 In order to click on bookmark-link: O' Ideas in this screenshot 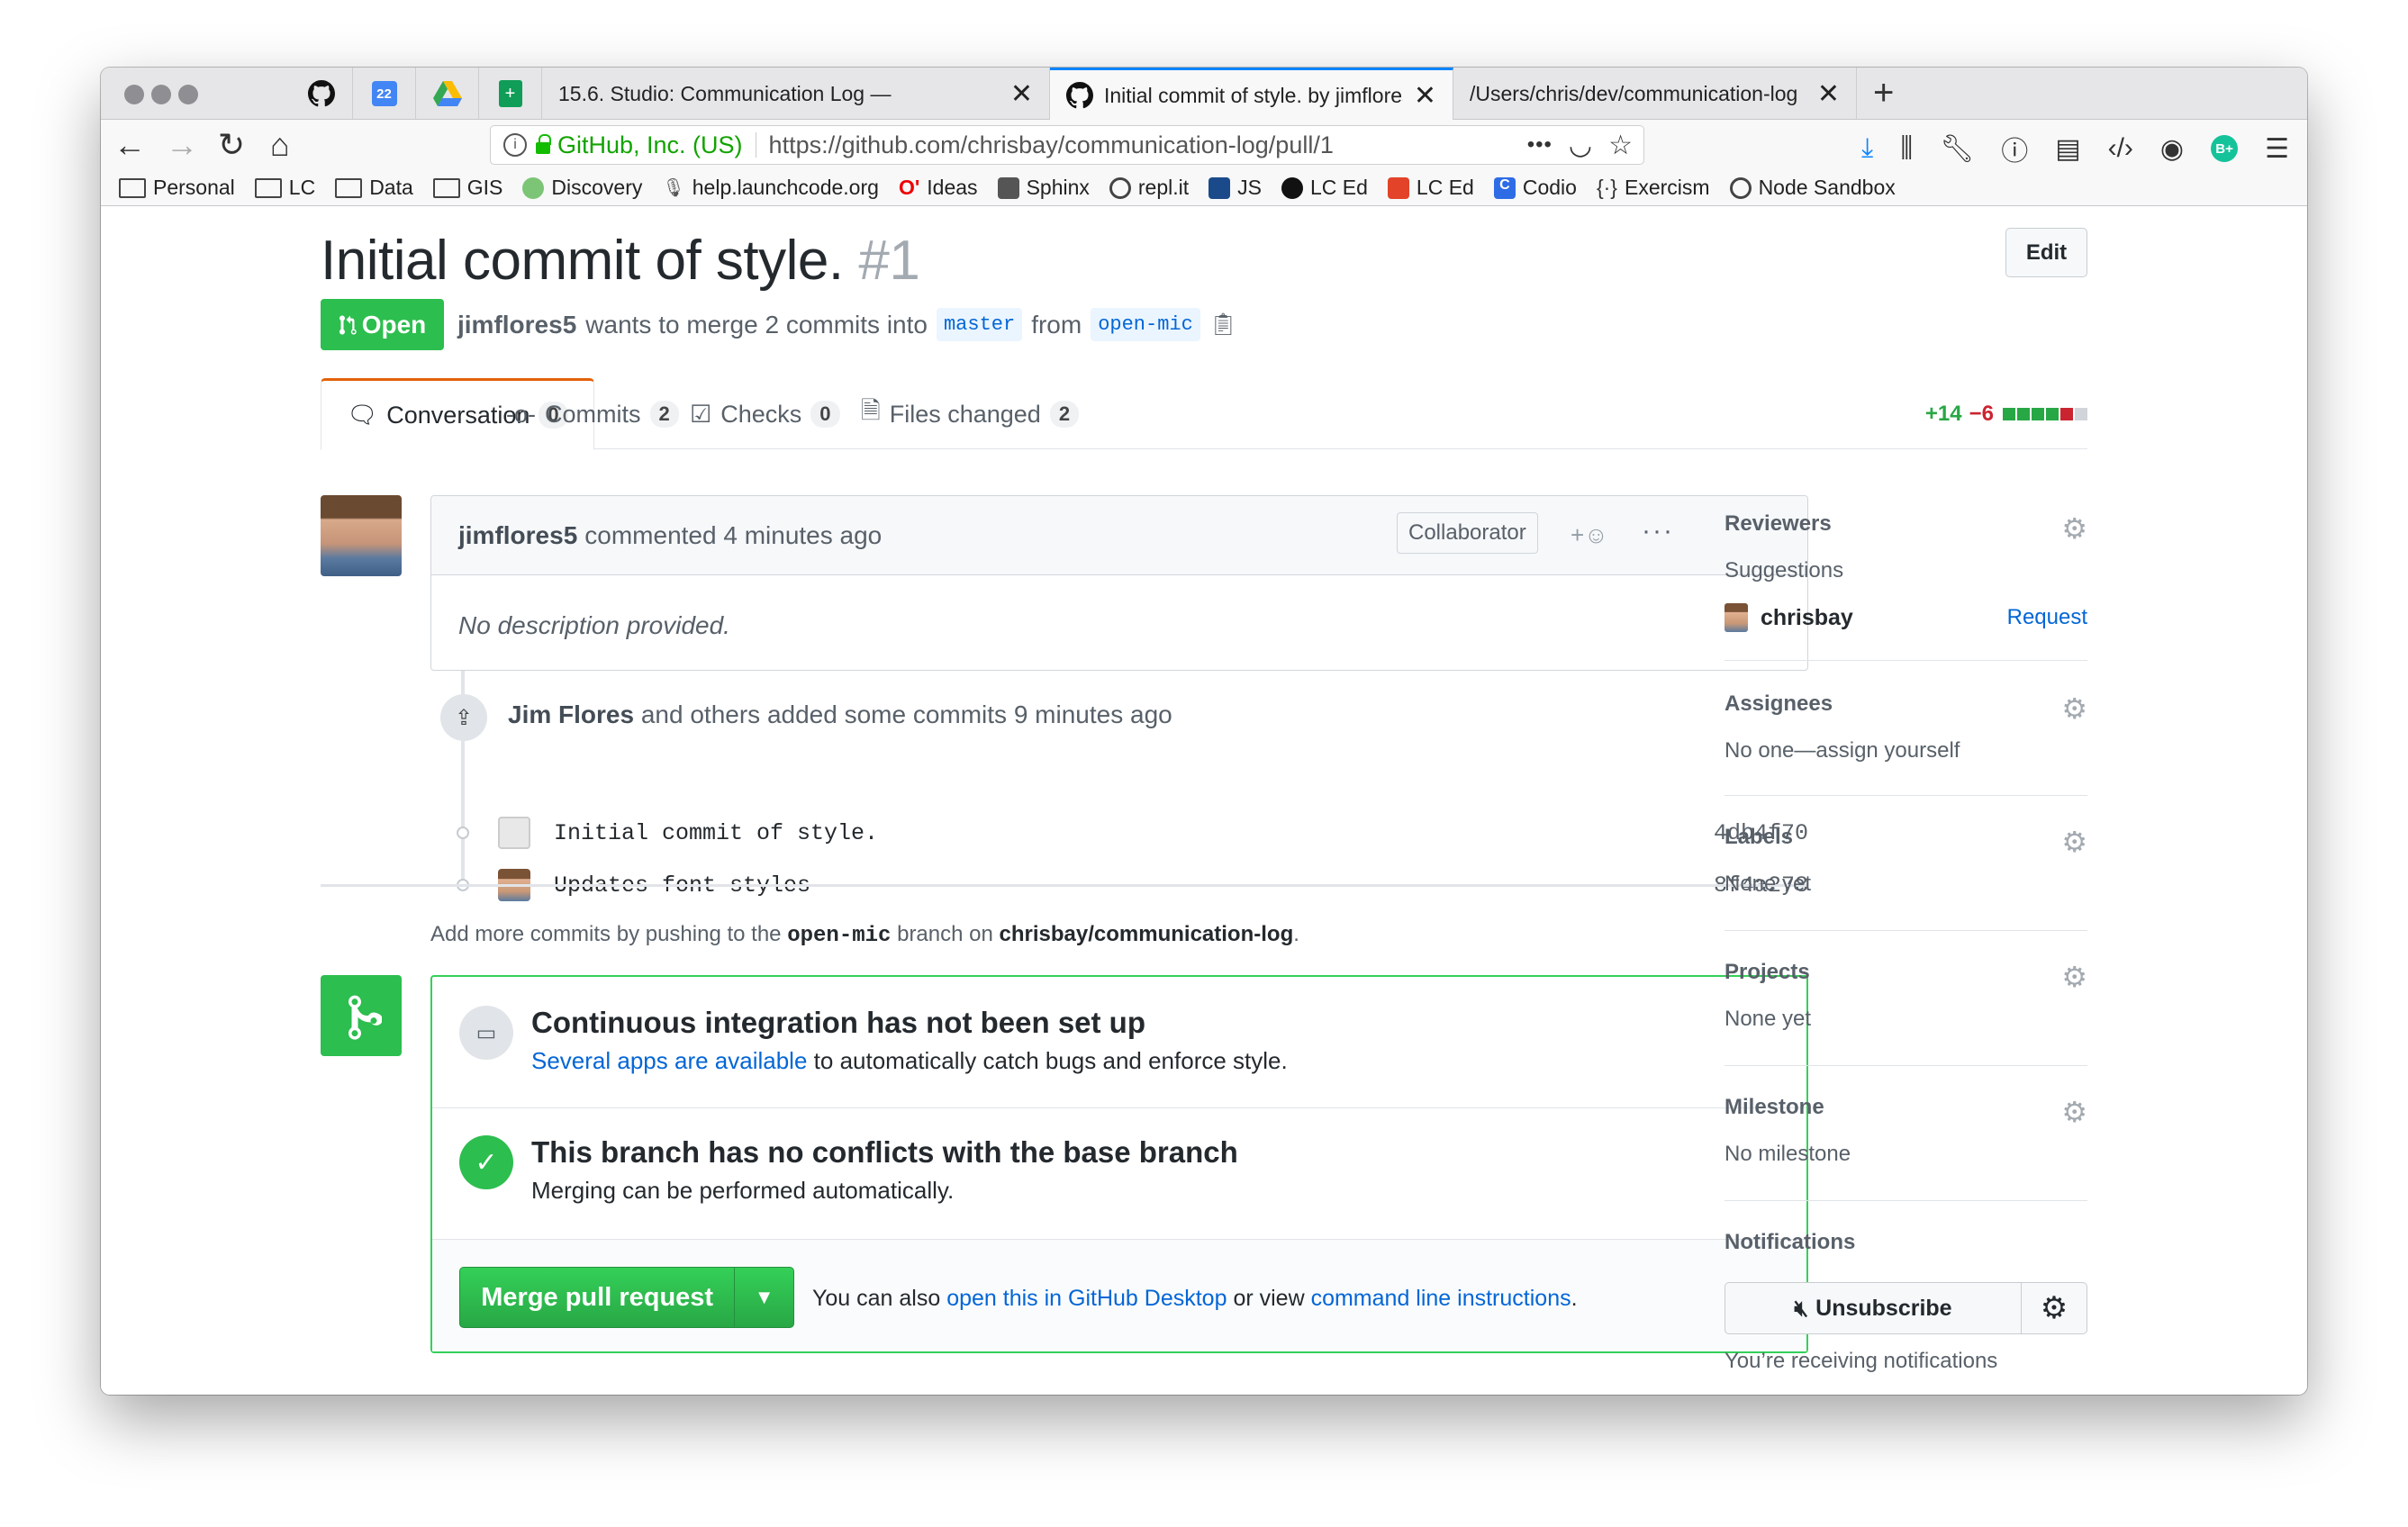, I will do `click(938, 188)`.